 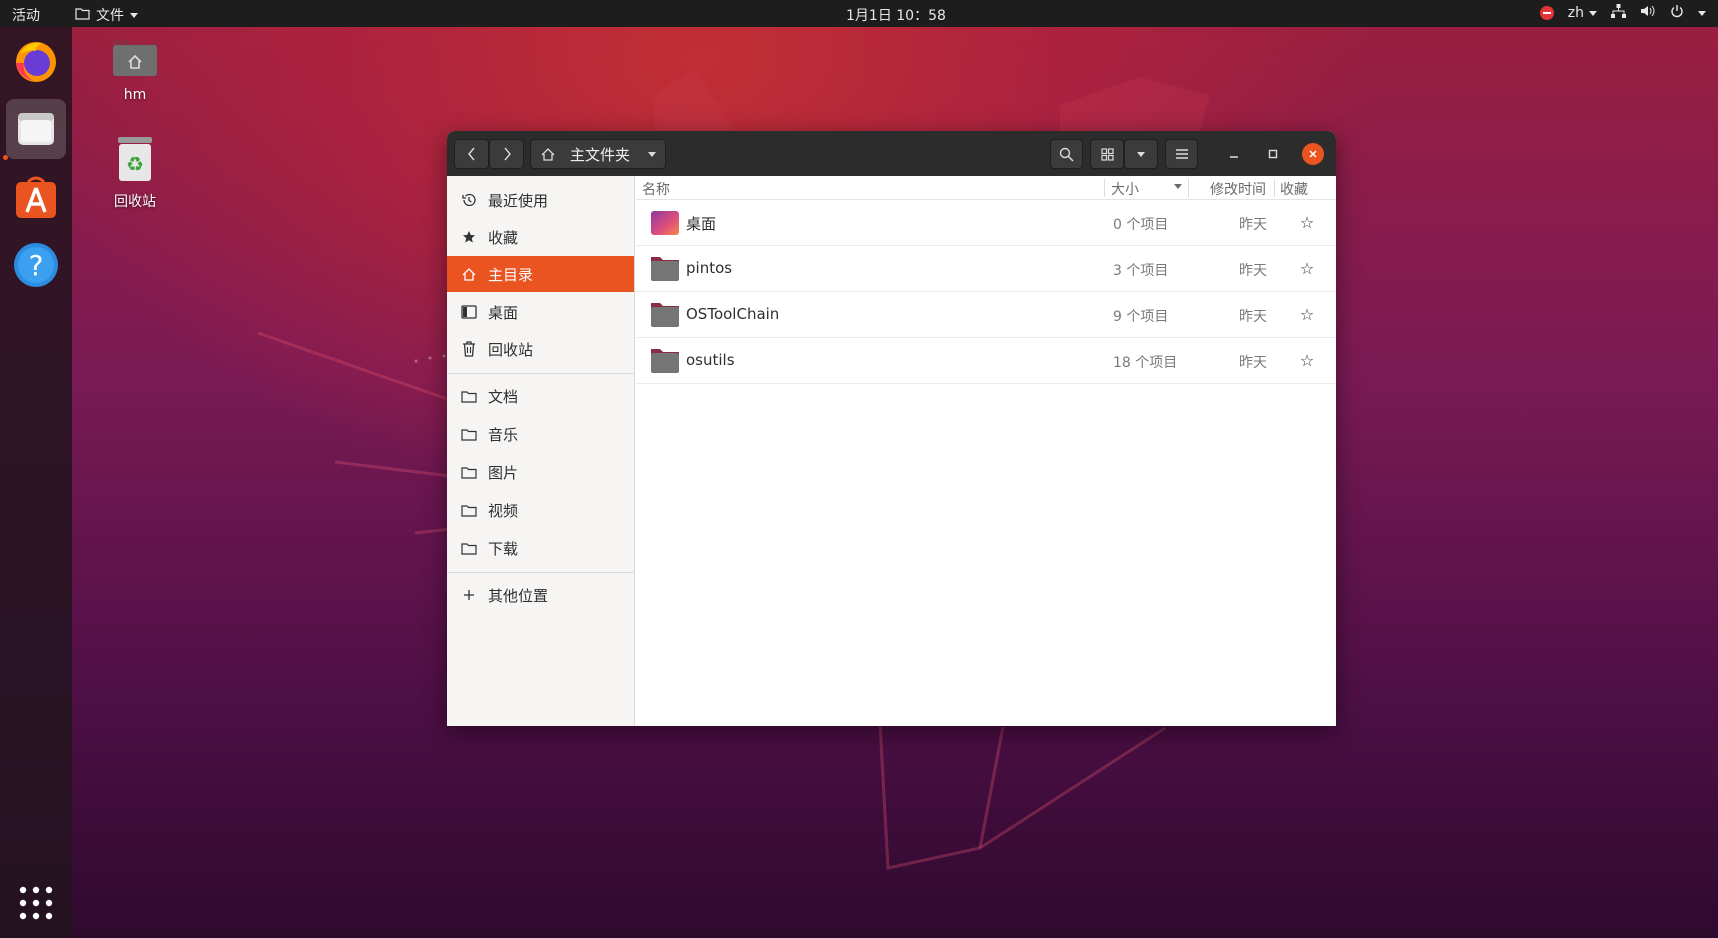 I want to click on do-not-disturb-icon, so click(x=1546, y=13).